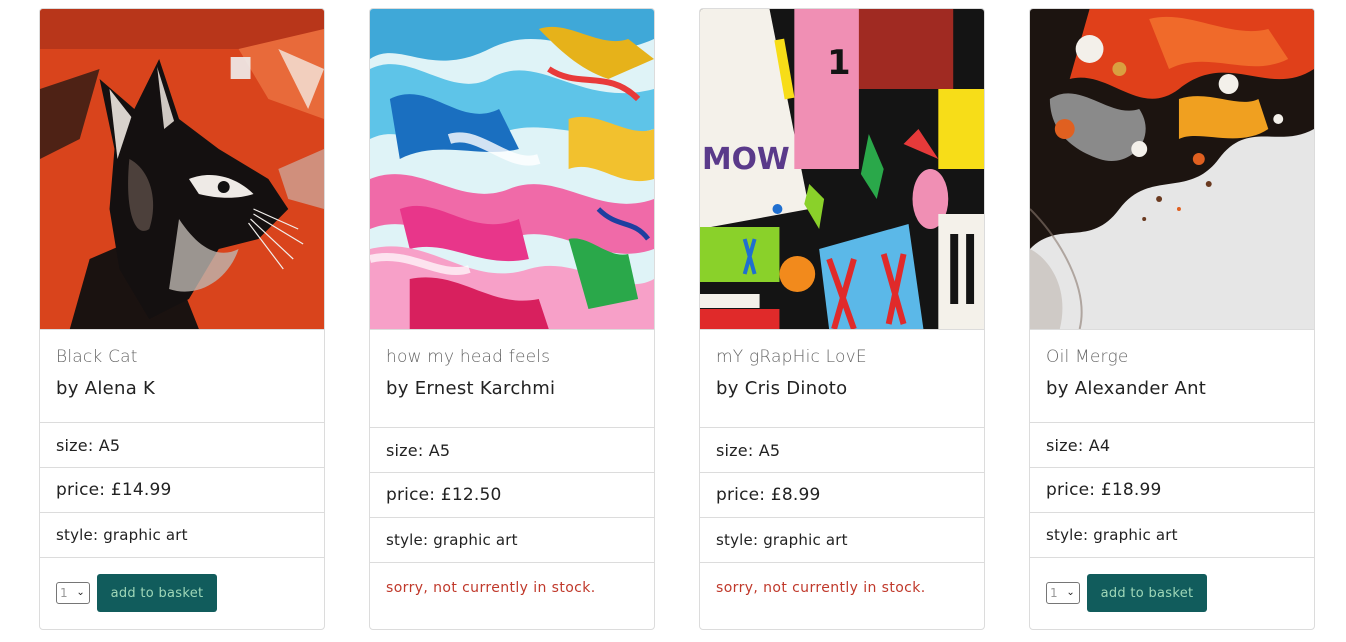 The image size is (1346, 642). I want to click on graphic-mural-artwork: MOW 1, so click(842, 169).